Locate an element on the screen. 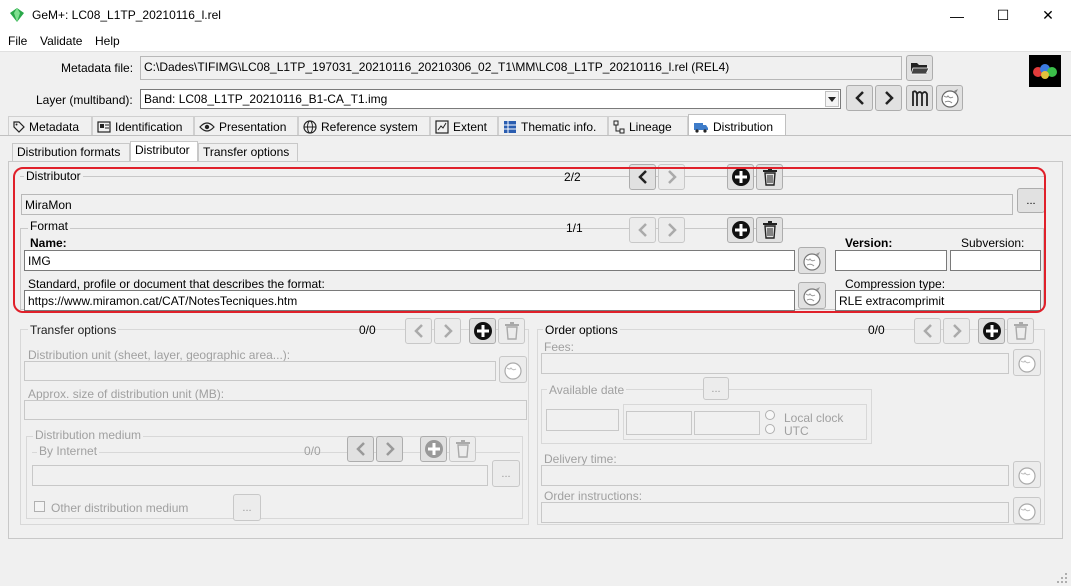  open-folder-button is located at coordinates (919, 68).